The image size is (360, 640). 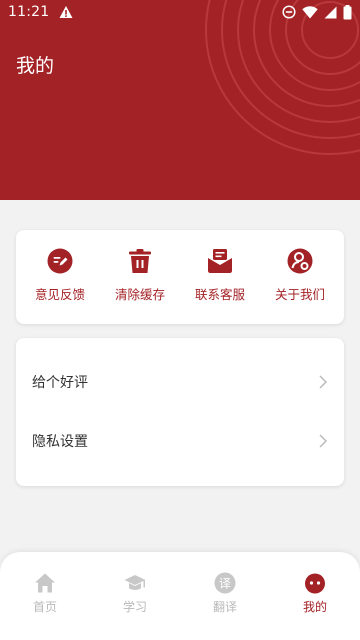 I want to click on nav-label-home: 首页, so click(x=44, y=607).